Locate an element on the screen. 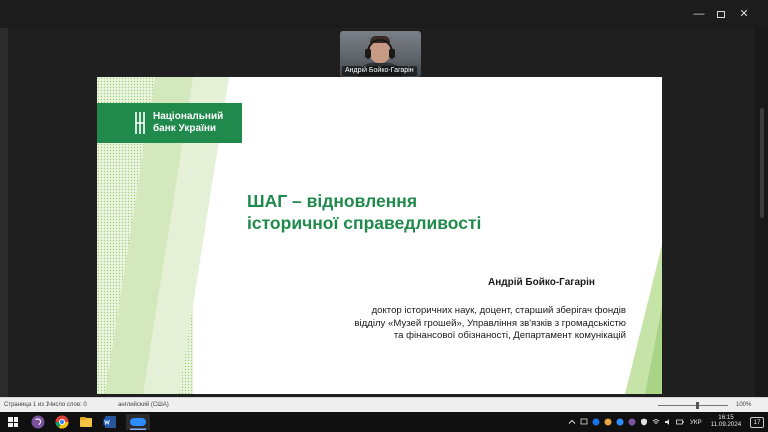 The width and height of the screenshot is (768, 432). wifi-icon is located at coordinates (656, 422).